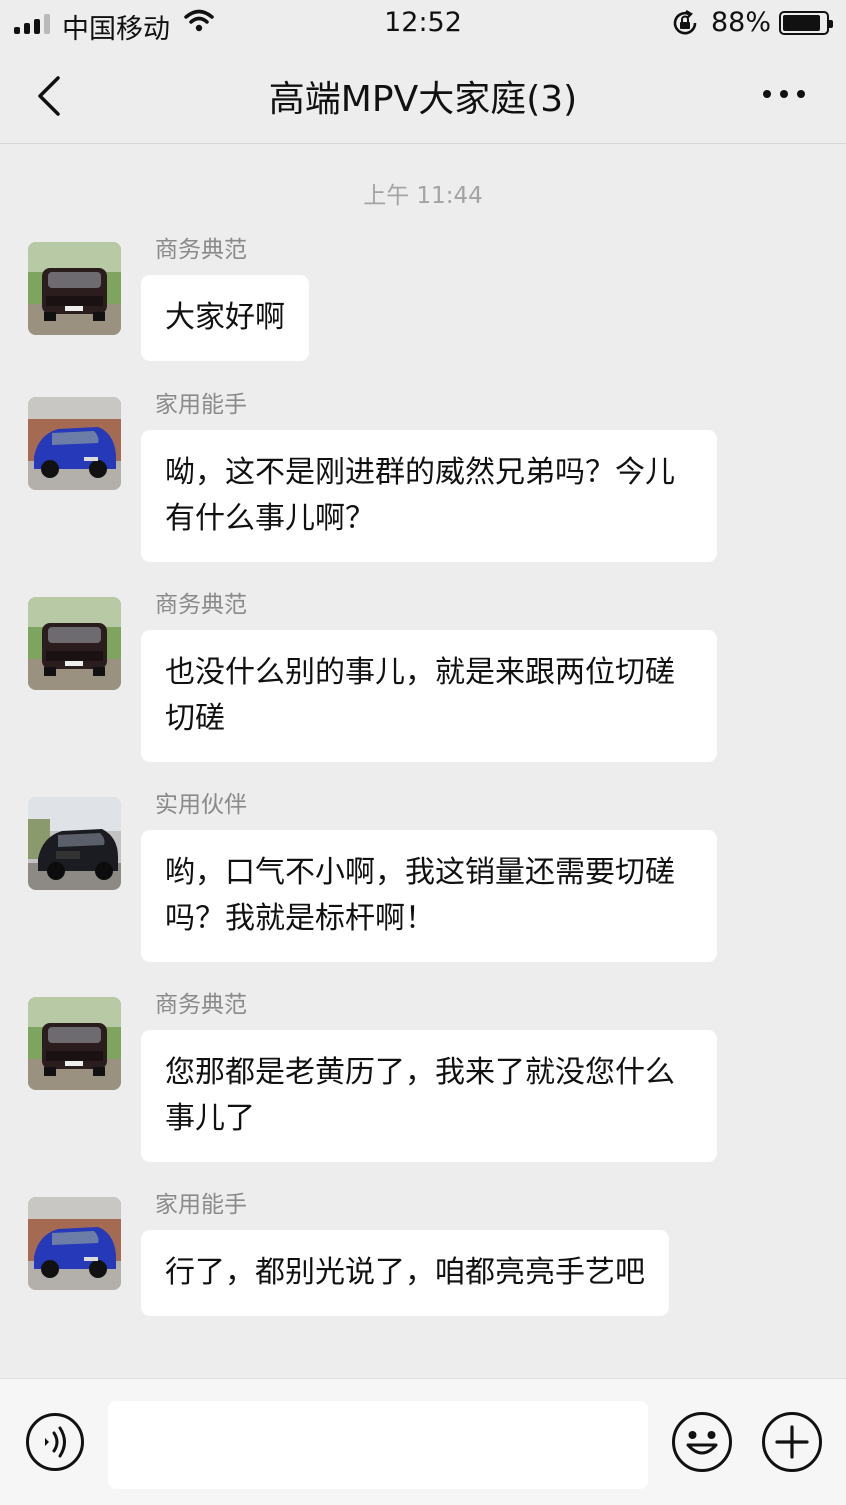  I want to click on message-input, so click(378, 1445).